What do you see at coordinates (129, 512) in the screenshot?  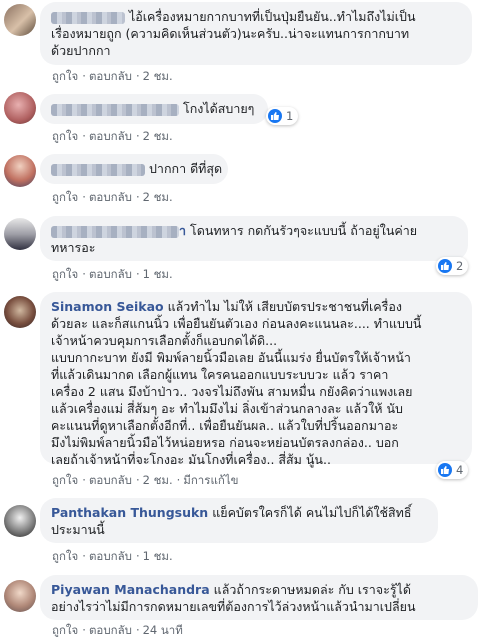 I see `commenter-name: Panthakan Thungsukn` at bounding box center [129, 512].